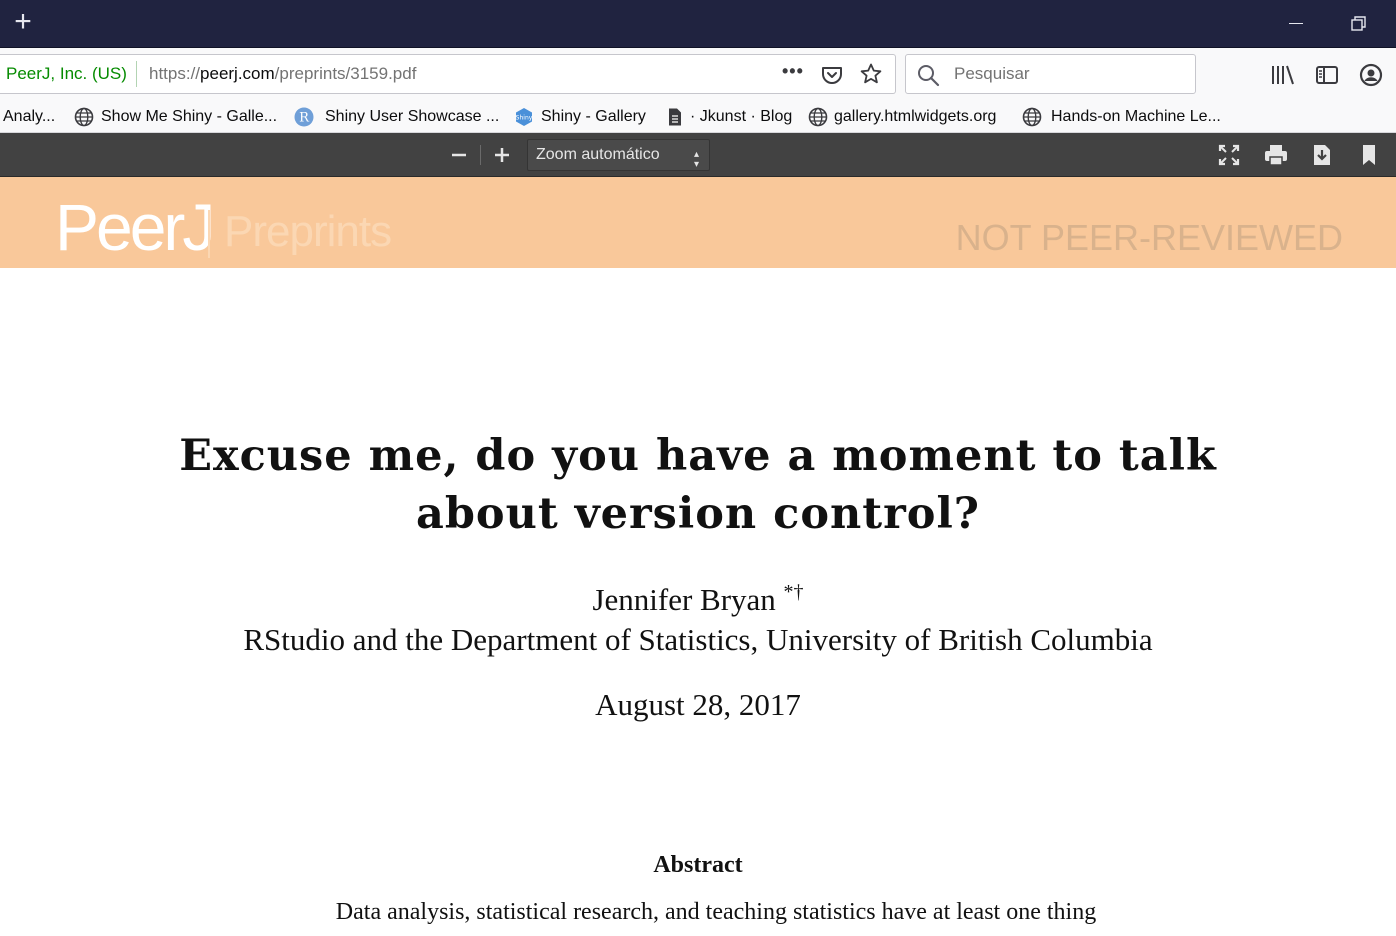 This screenshot has width=1396, height=936. I want to click on sidebar-icon, so click(1327, 75).